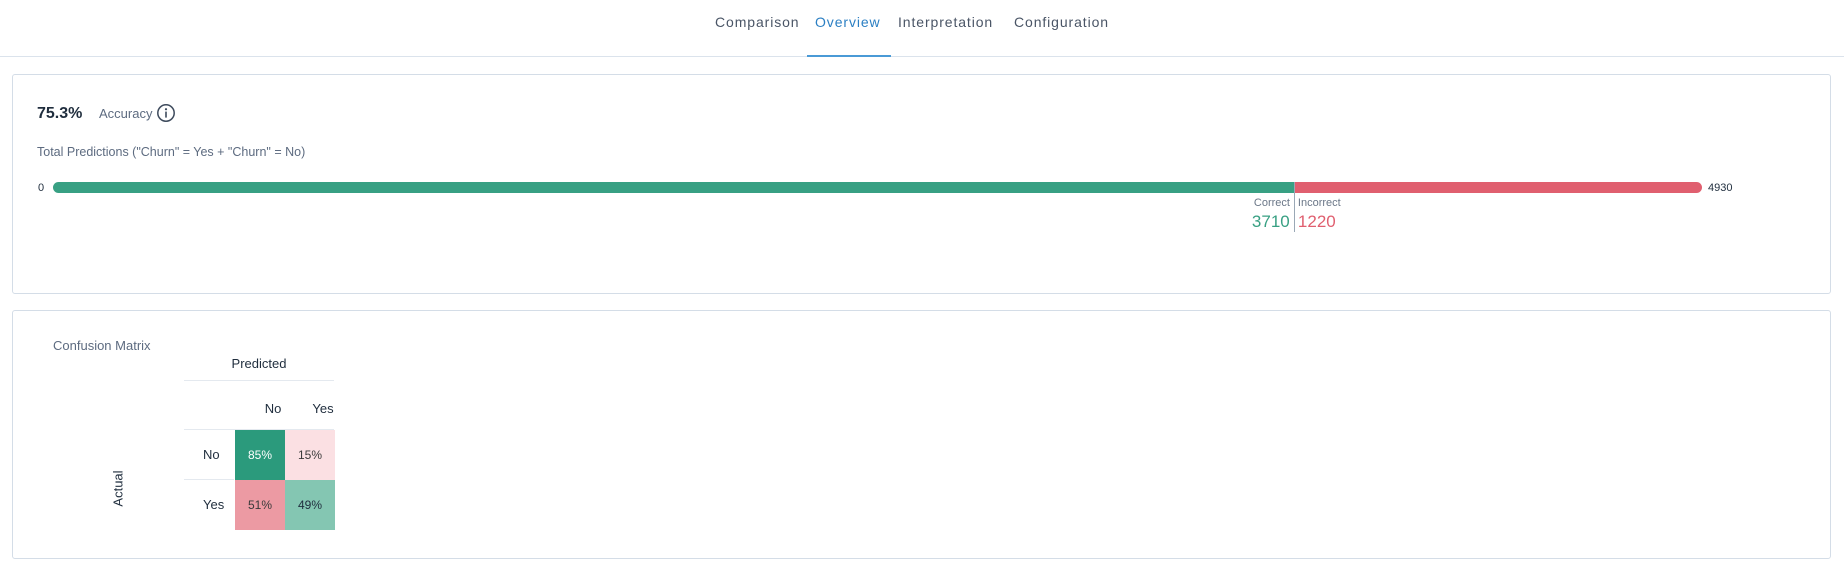 The image size is (1844, 570). What do you see at coordinates (757, 28) in the screenshot?
I see `tab-comparison: Comparison` at bounding box center [757, 28].